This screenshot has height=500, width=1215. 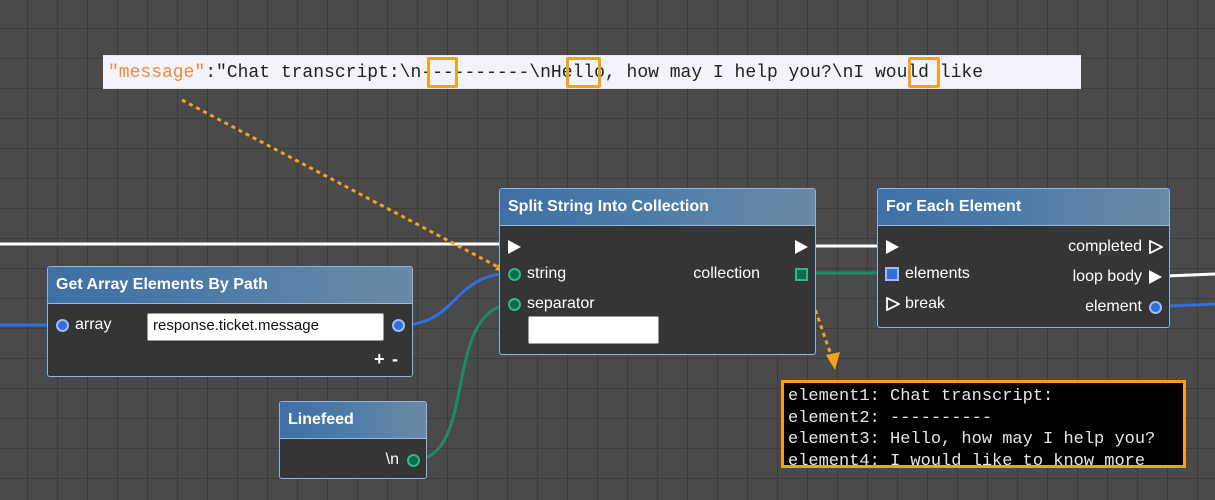 I want to click on console-line: element2: ----------, so click(x=890, y=418).